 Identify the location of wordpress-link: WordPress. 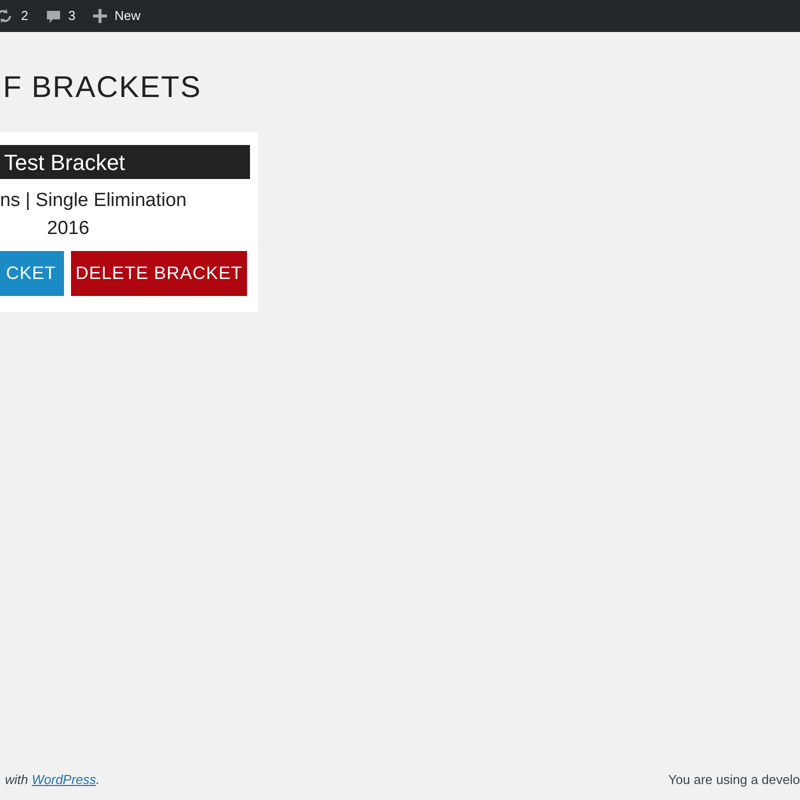
(64, 779).